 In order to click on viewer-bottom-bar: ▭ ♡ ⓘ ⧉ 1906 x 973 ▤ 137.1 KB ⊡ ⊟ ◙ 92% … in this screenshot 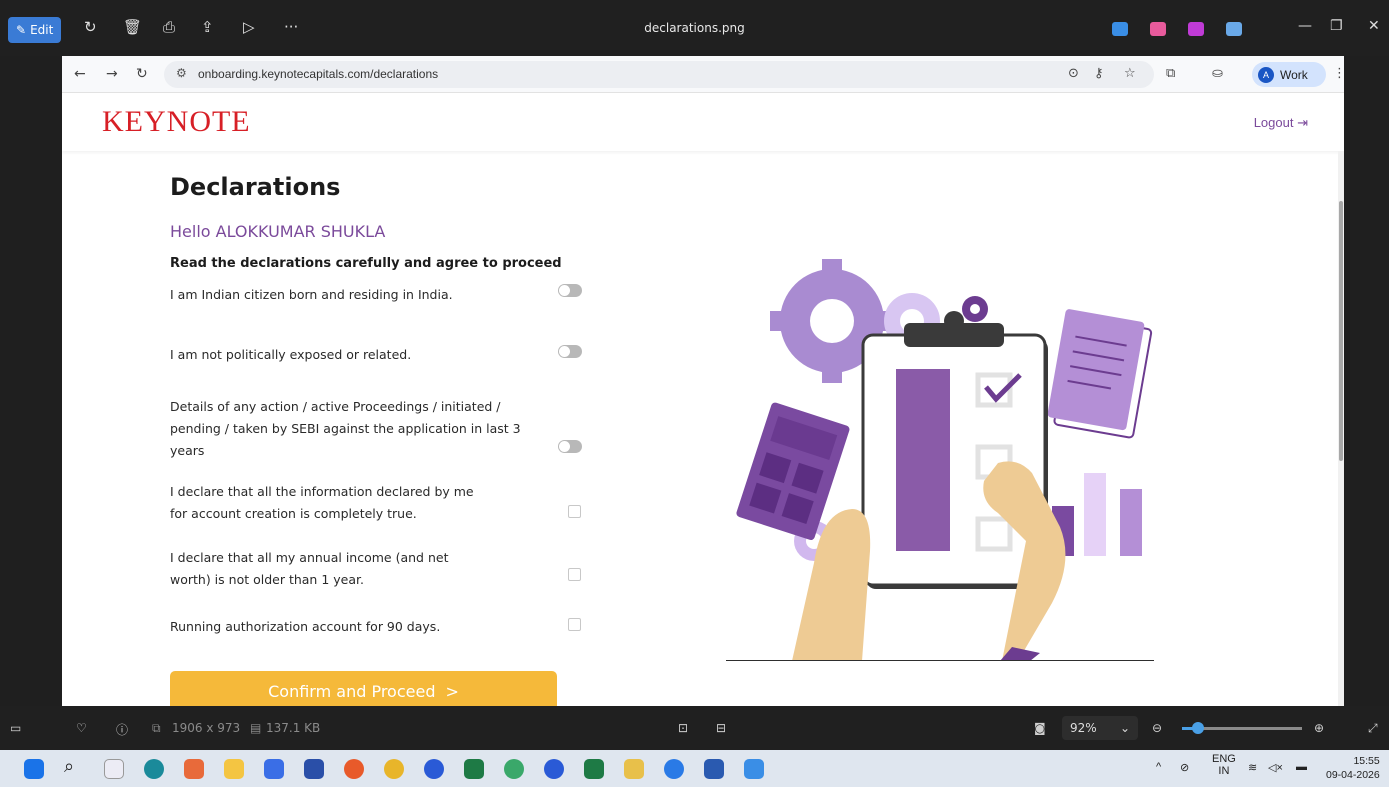, I will do `click(694, 728)`.